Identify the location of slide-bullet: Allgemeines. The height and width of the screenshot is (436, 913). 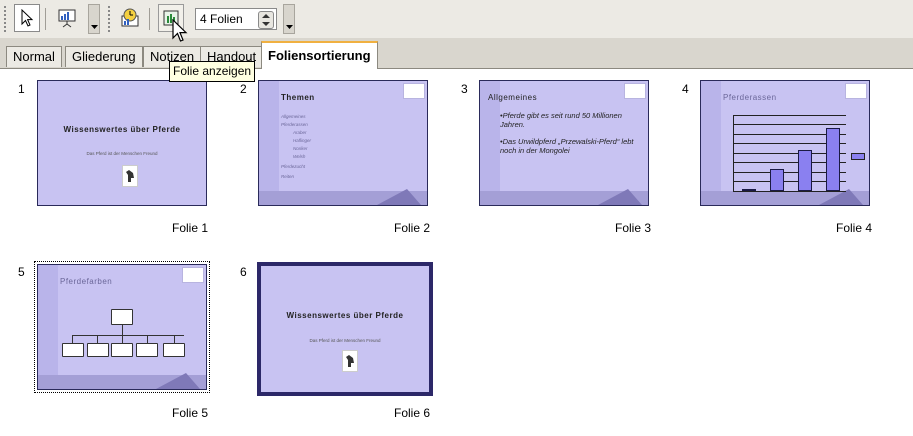
(293, 116).